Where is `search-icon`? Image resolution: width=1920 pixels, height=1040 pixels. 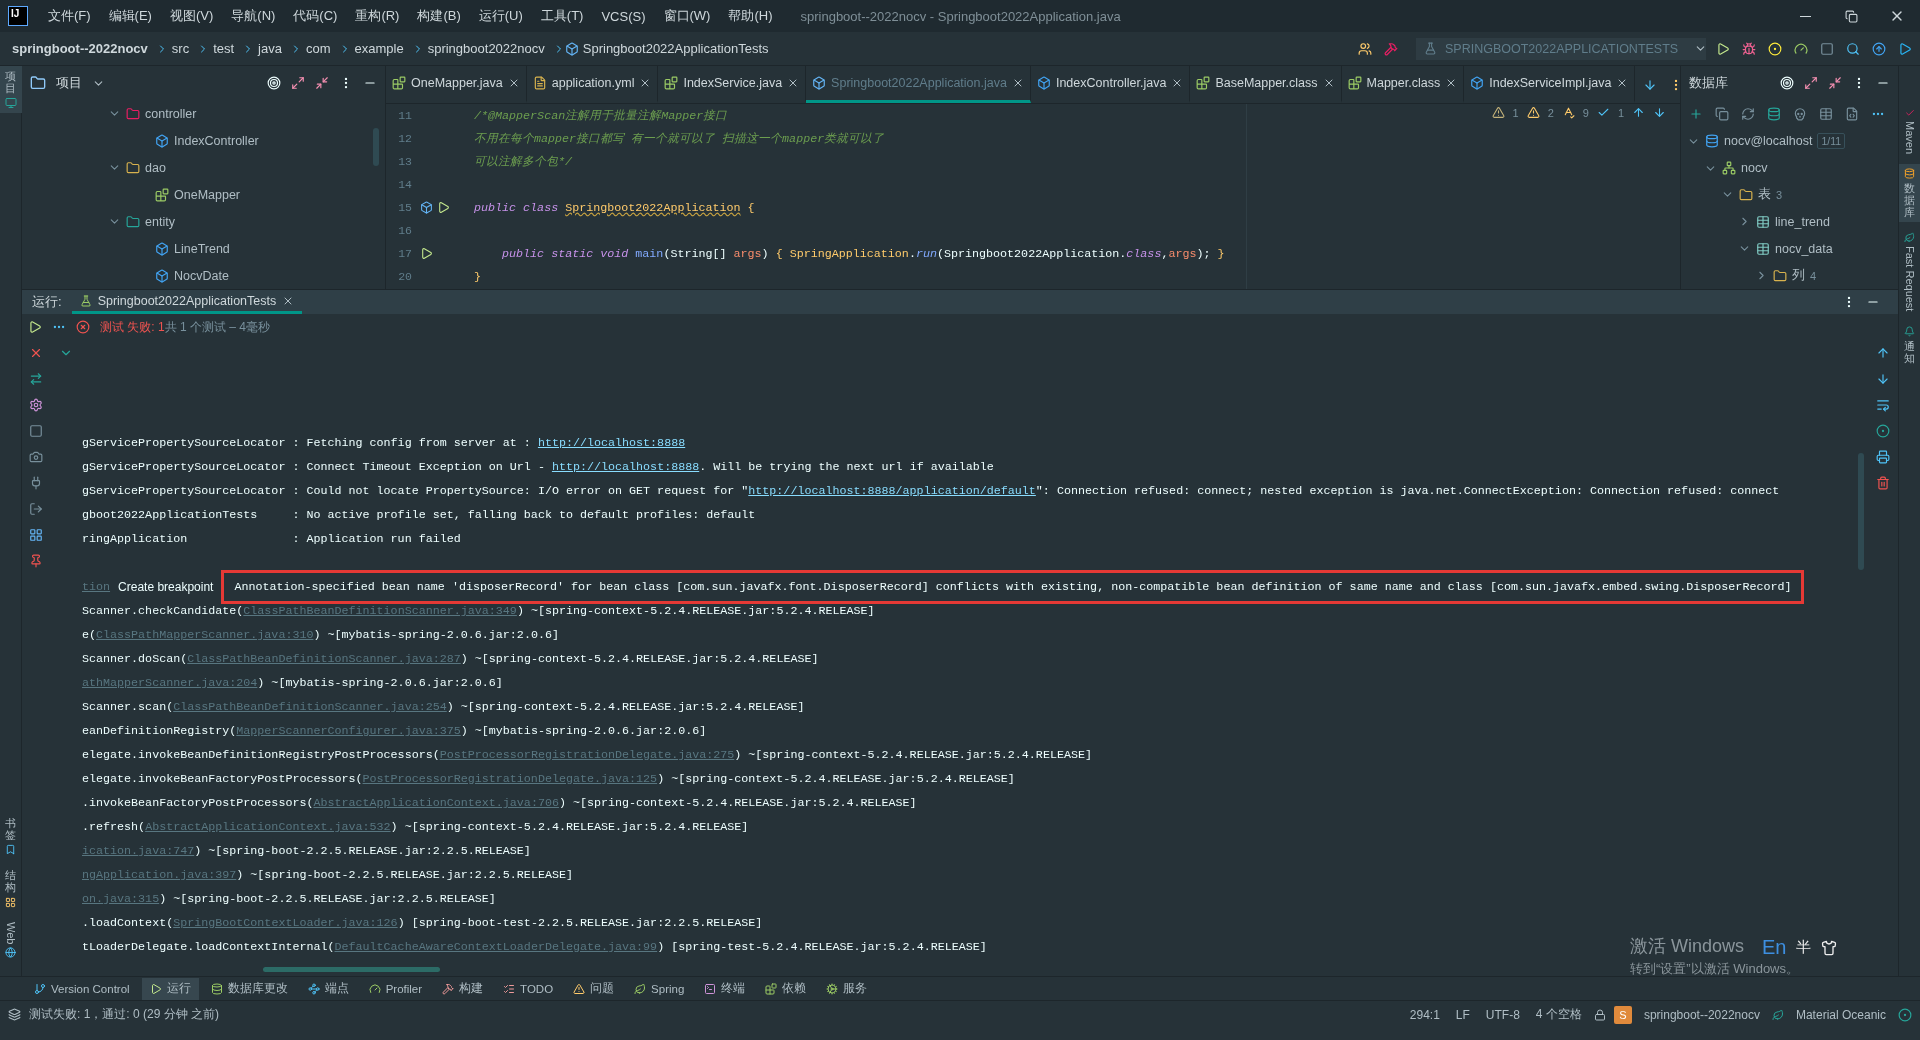
search-icon is located at coordinates (1853, 48).